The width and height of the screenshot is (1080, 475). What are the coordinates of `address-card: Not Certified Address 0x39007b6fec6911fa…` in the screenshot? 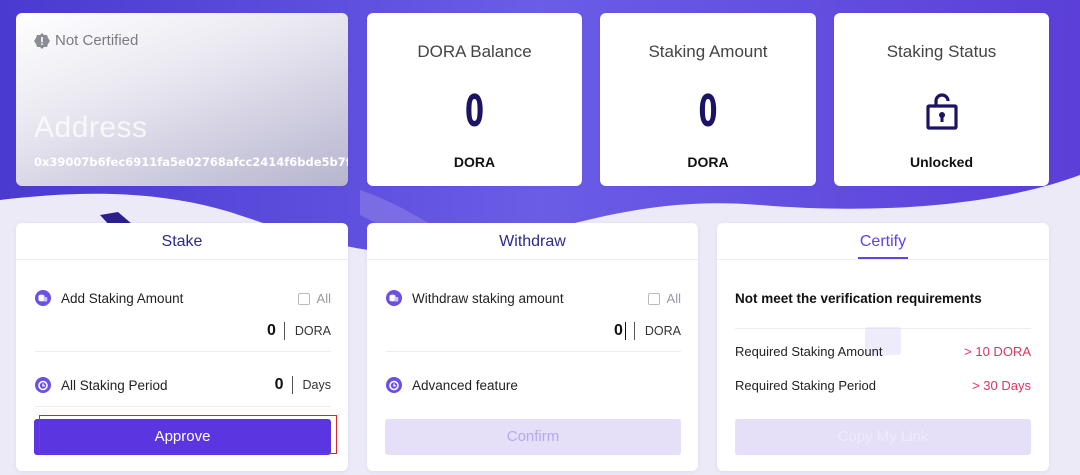 It's located at (182, 99).